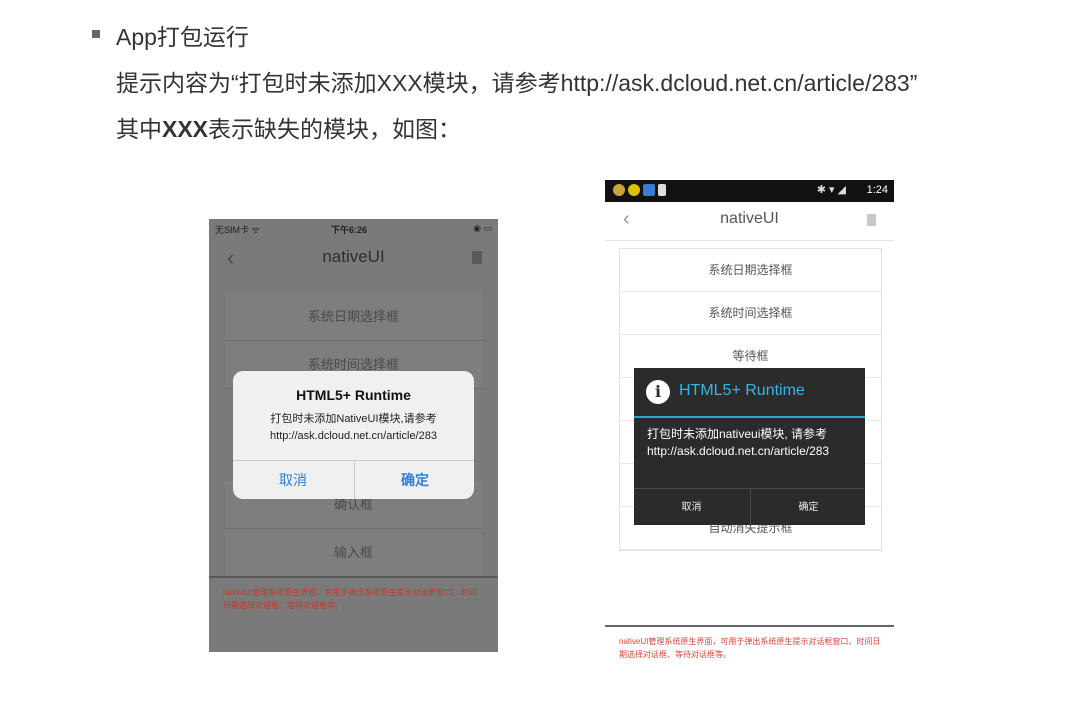  What do you see at coordinates (139, 129) in the screenshot?
I see `note-prefix: 其中` at bounding box center [139, 129].